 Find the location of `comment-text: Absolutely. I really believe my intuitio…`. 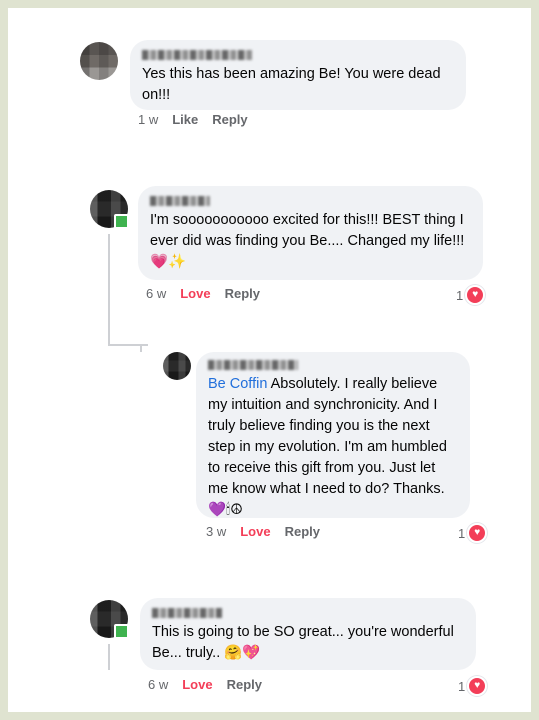

comment-text: Absolutely. I really believe my intuitio… is located at coordinates (327, 436).